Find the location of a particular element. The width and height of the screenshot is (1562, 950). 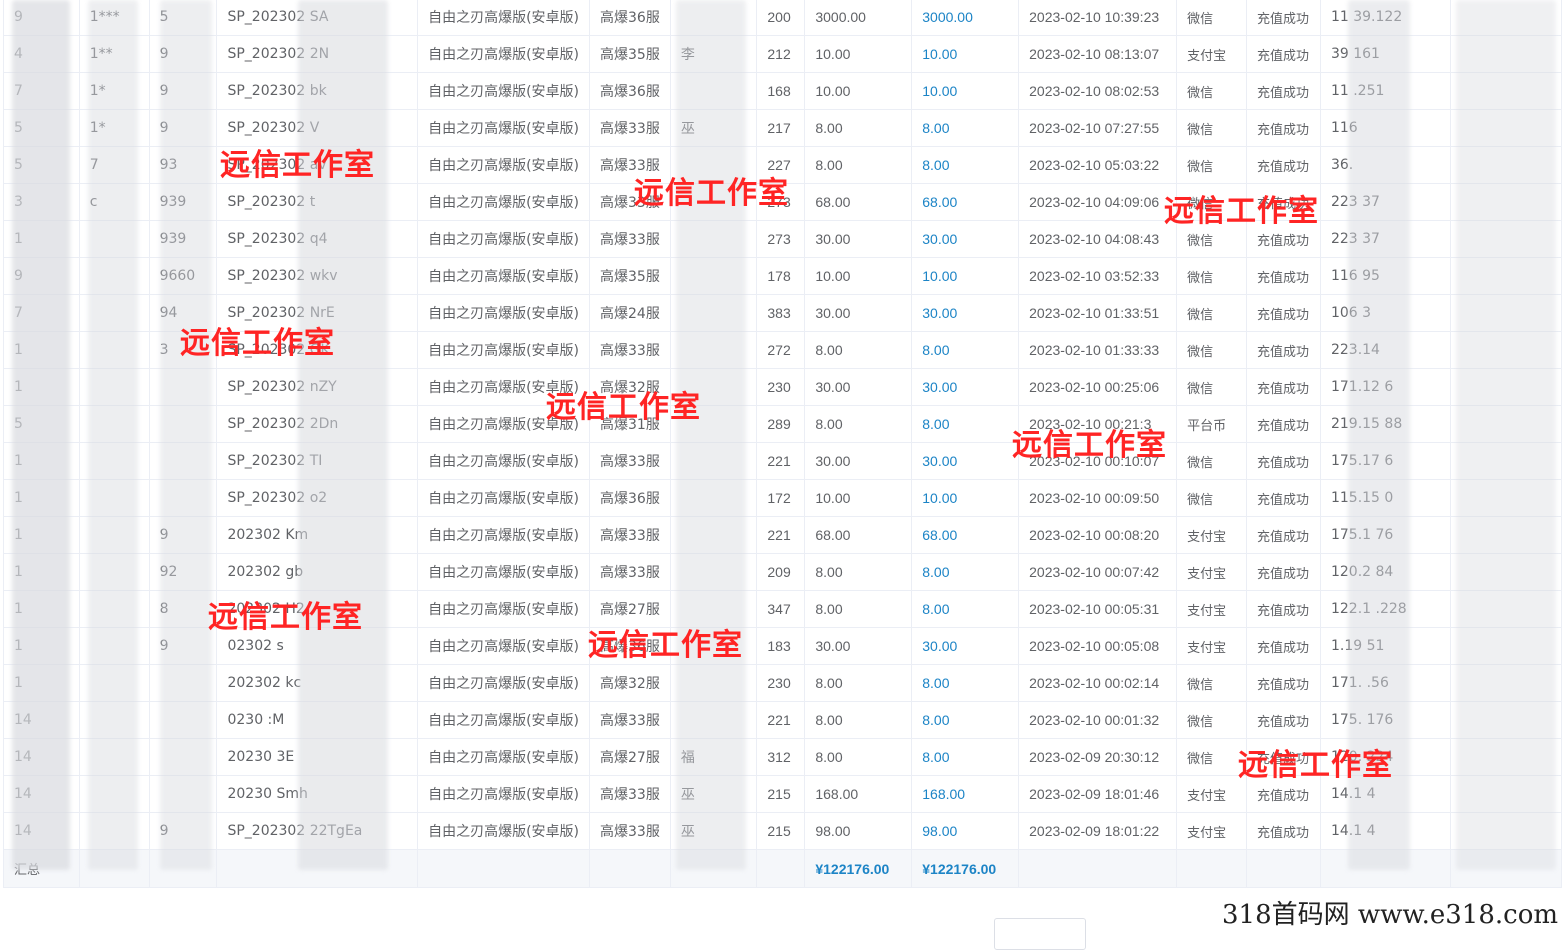

role-level-cell: 289 is located at coordinates (781, 424).